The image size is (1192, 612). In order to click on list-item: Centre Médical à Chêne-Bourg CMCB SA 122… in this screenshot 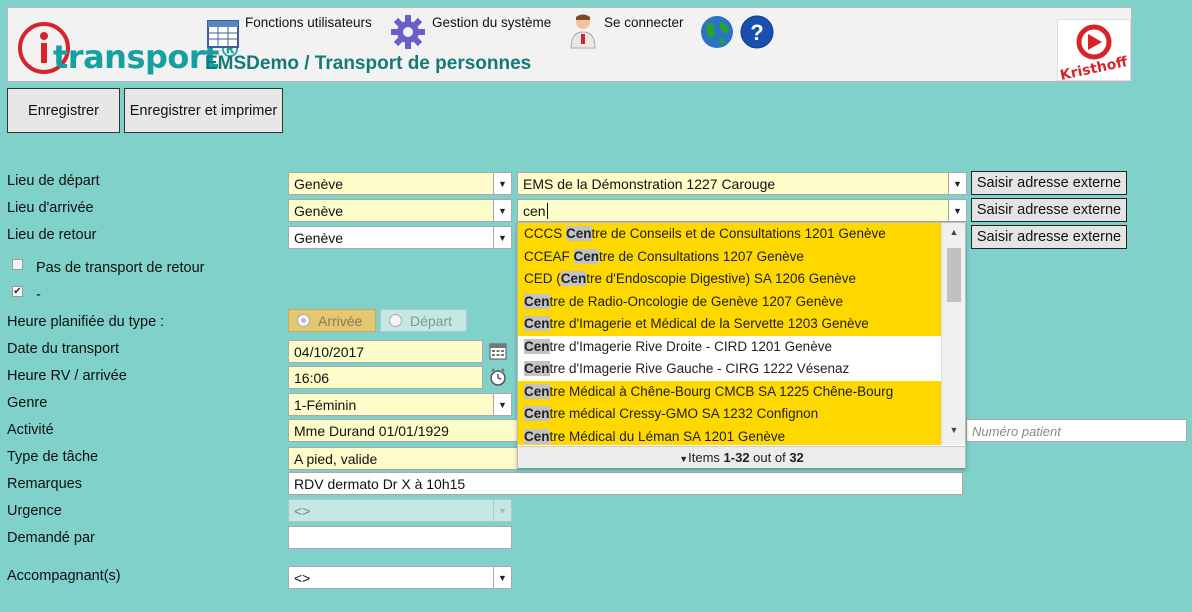, I will do `click(730, 391)`.